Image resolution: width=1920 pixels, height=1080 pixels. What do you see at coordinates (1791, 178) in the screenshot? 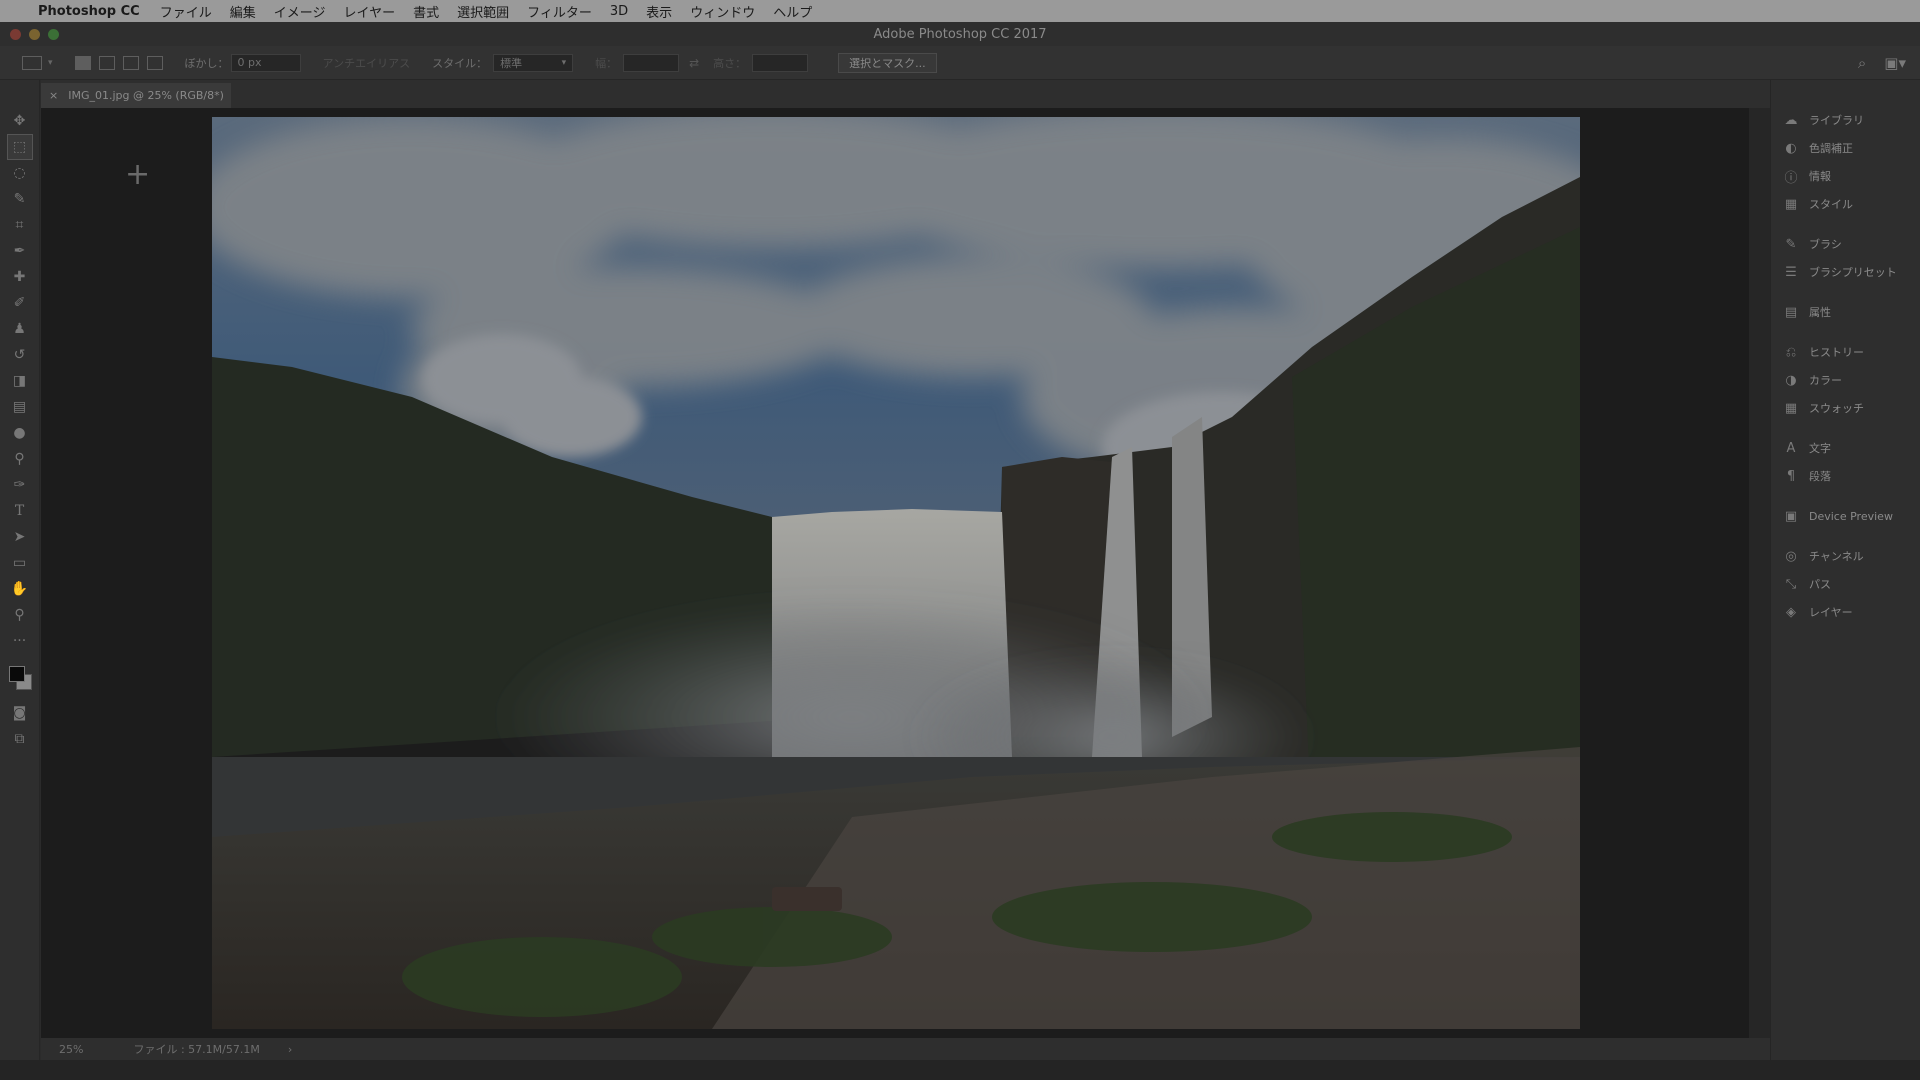
I see `info-icon: ⓘ` at bounding box center [1791, 178].